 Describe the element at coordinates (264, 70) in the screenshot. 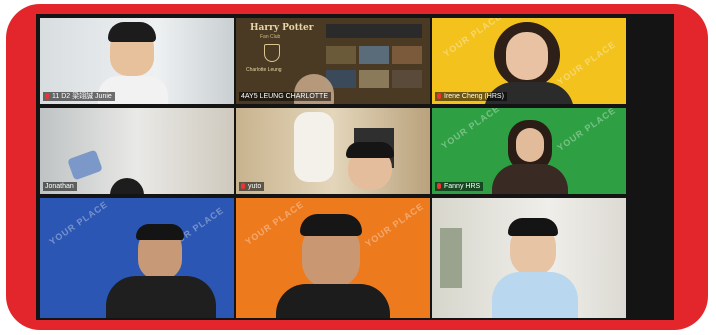

I see `shared-caption: Charlotte Leung` at that location.